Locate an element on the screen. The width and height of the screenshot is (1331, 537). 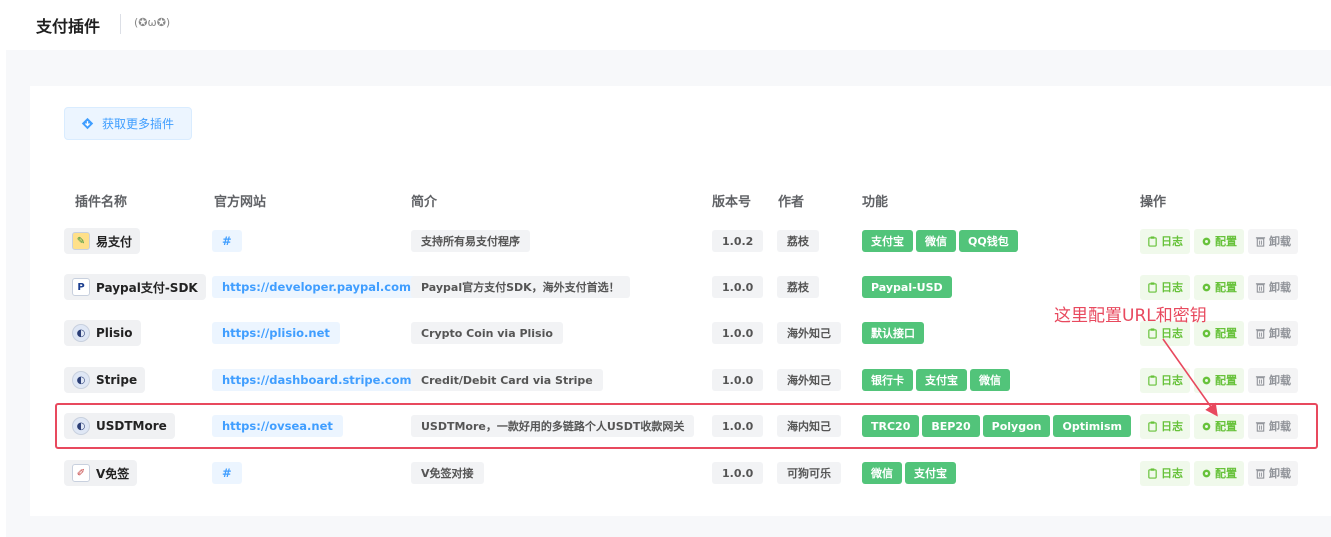
author-badge: 海外知己 is located at coordinates (809, 380).